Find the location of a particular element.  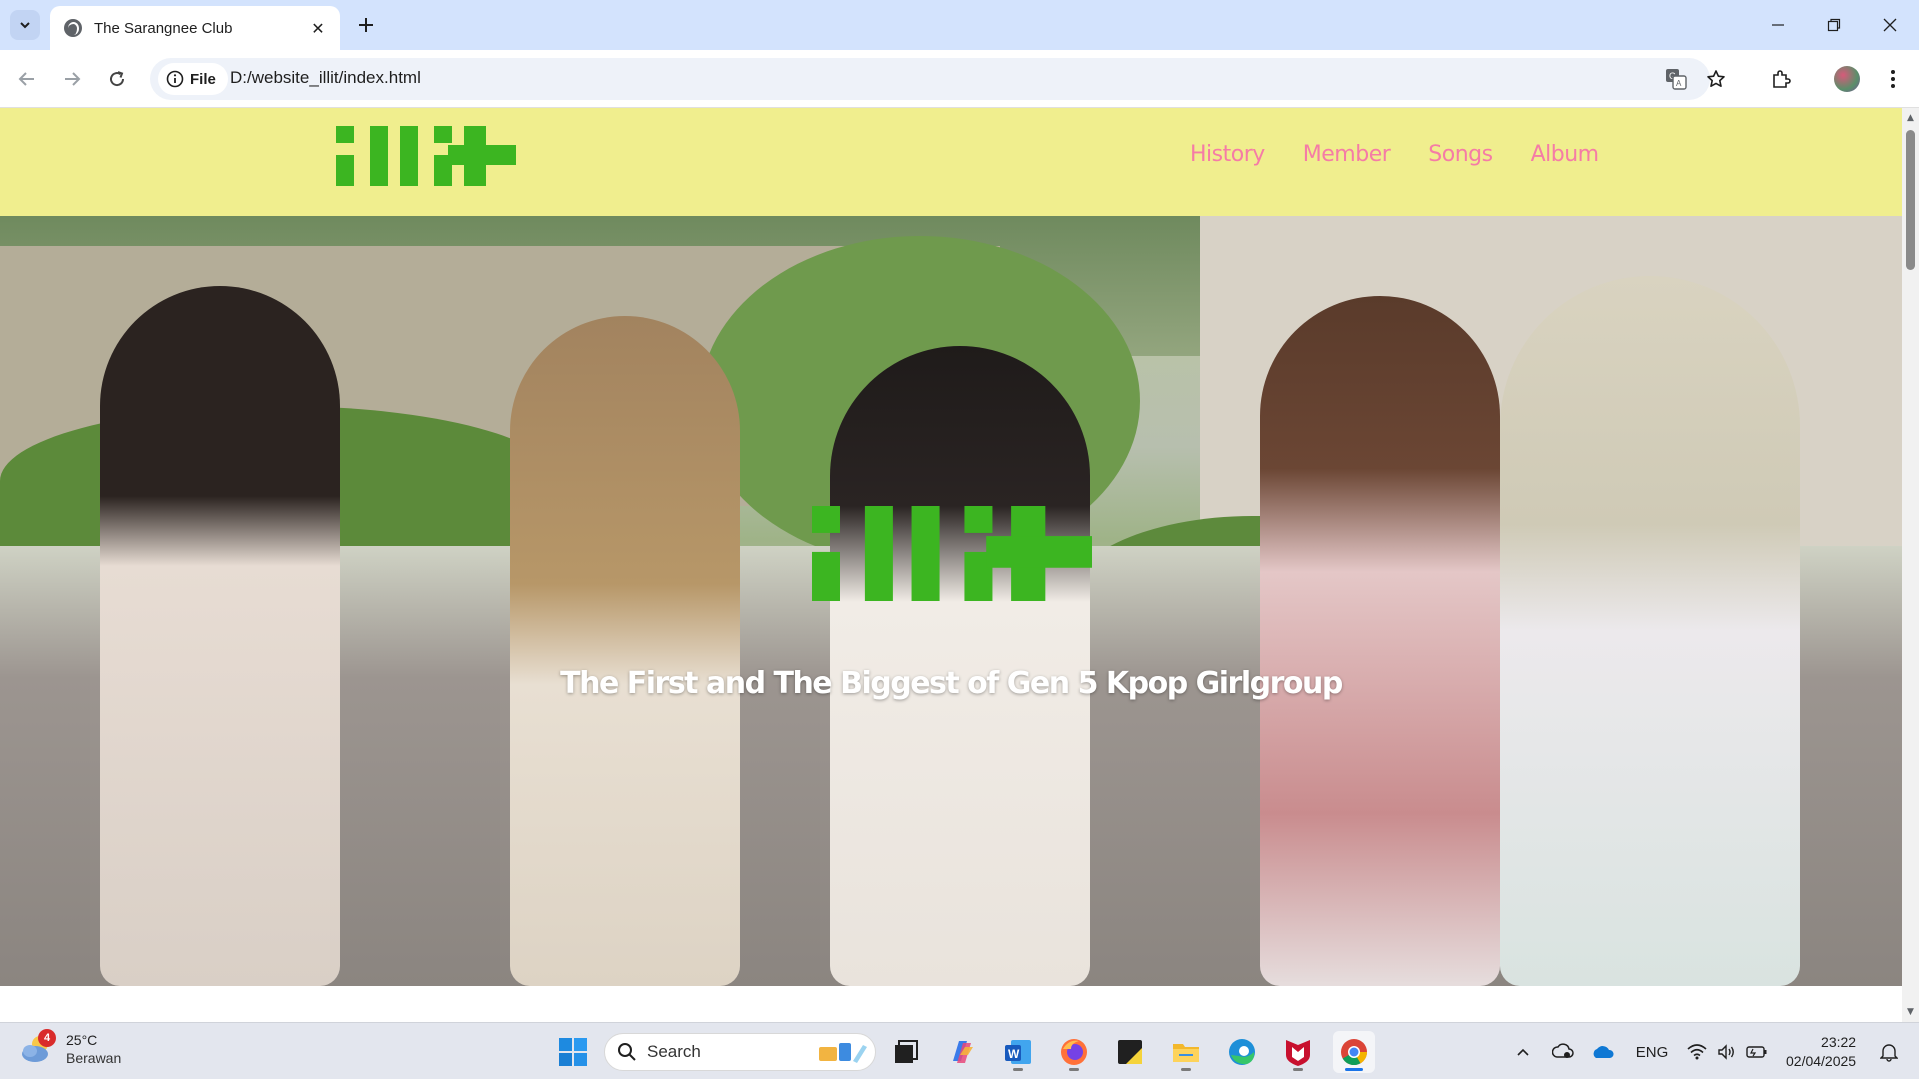

taskbar-app-edge is located at coordinates (1242, 1052).